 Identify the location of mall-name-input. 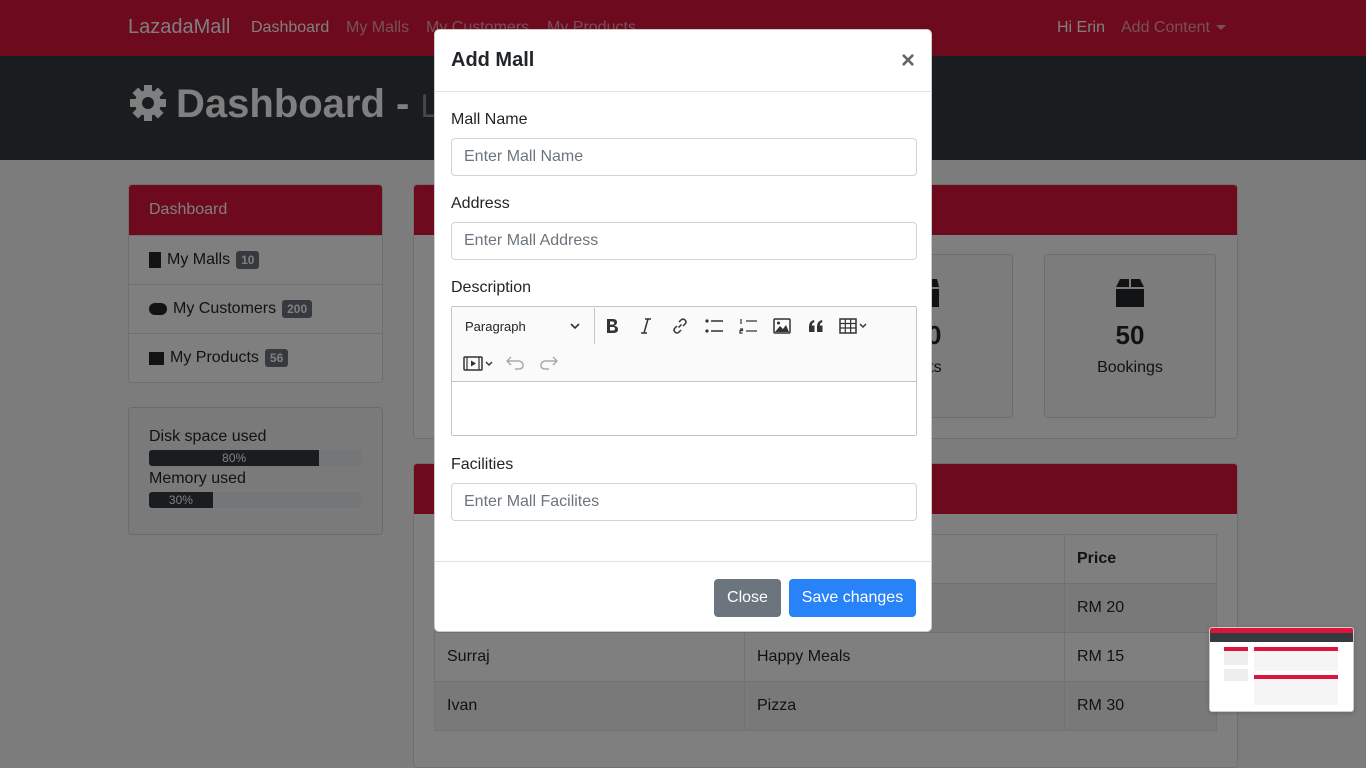
(684, 157).